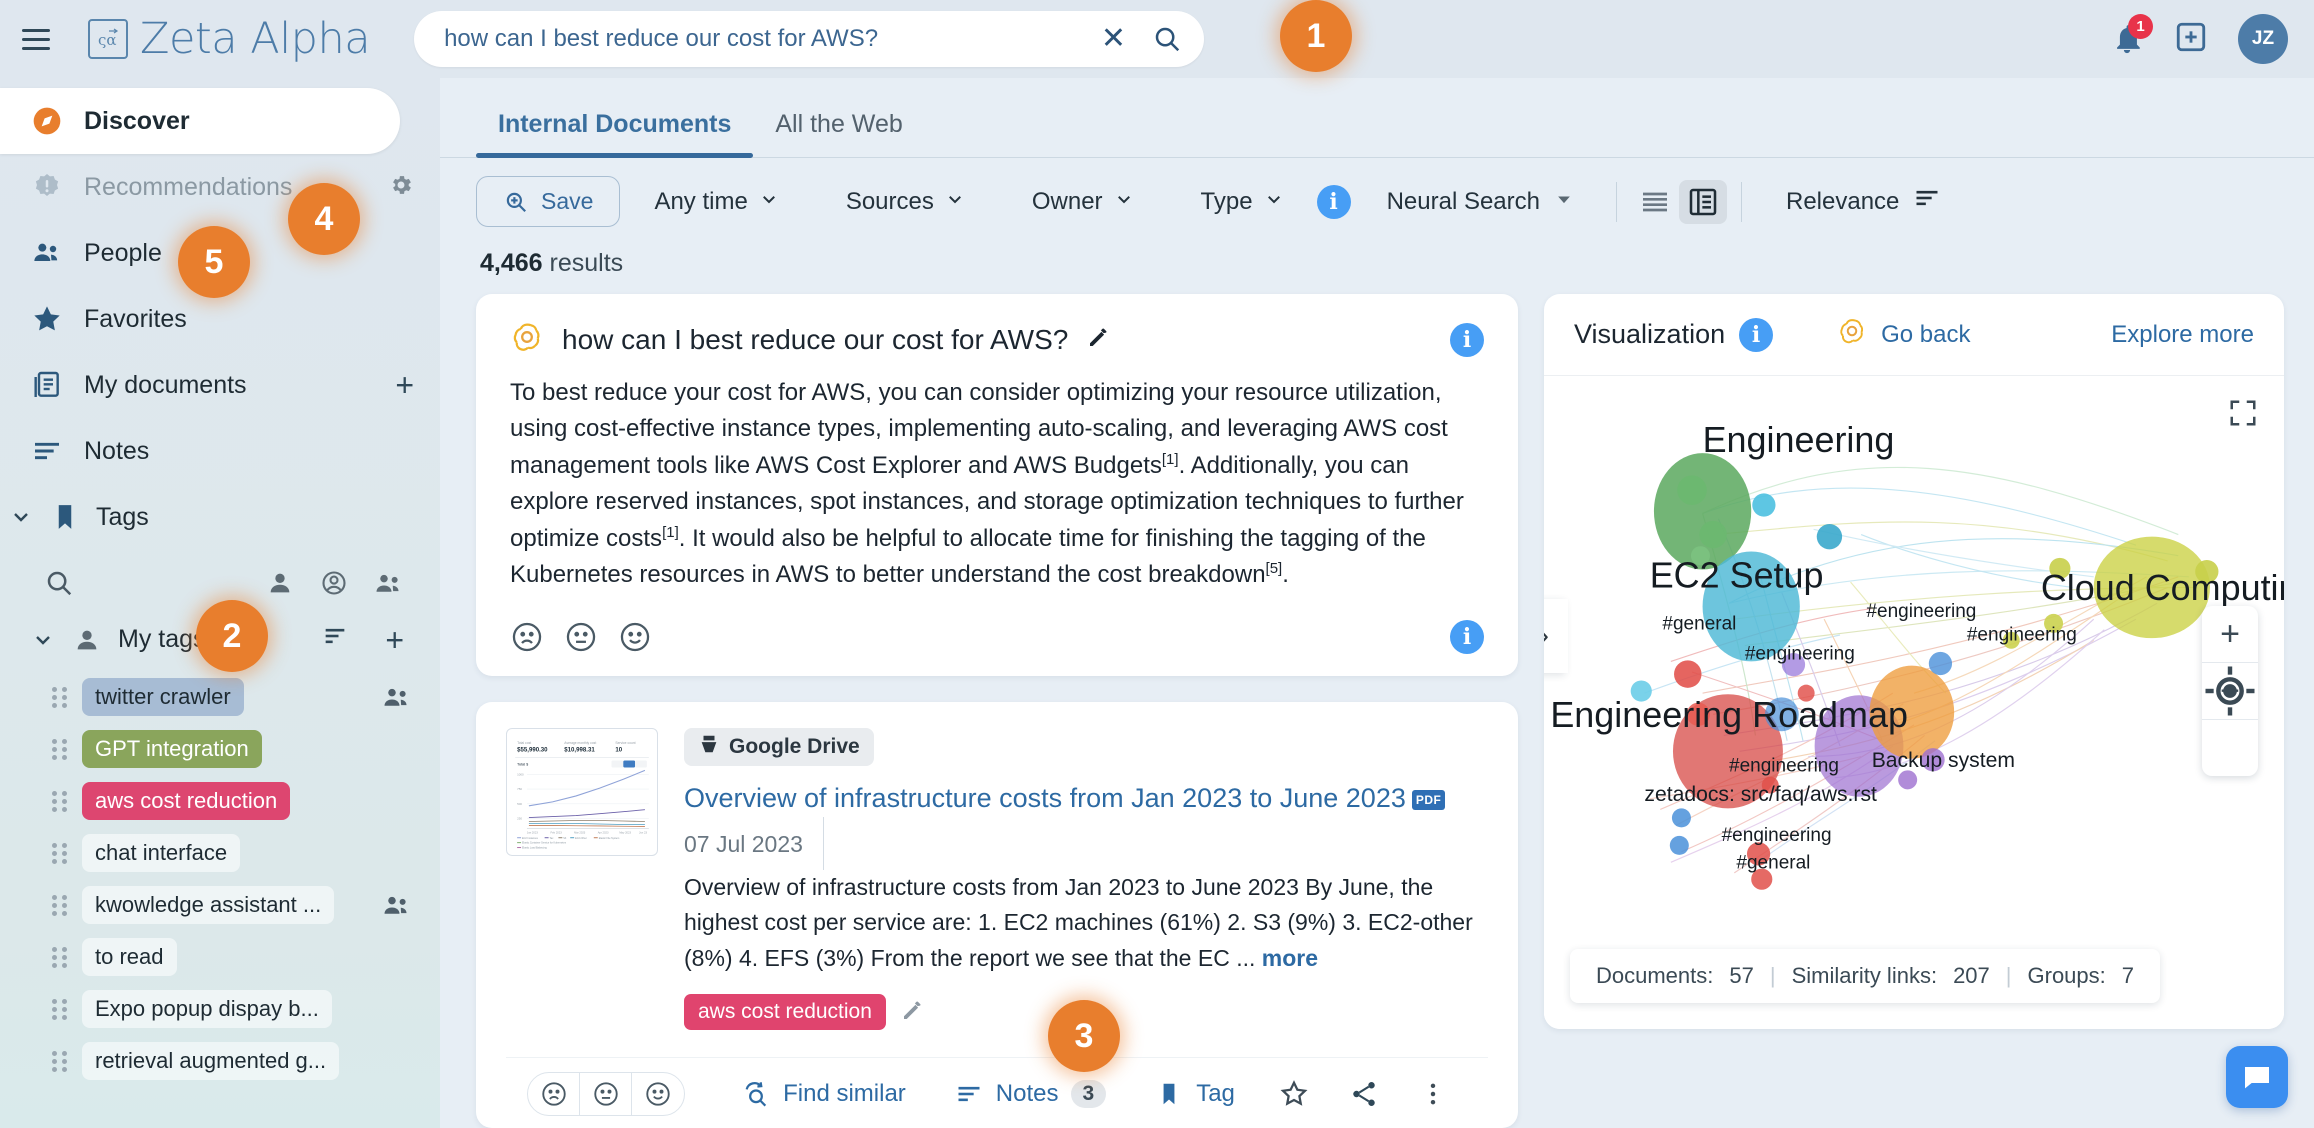  I want to click on sidebar-item-recommendations: Recommendations, so click(220, 187).